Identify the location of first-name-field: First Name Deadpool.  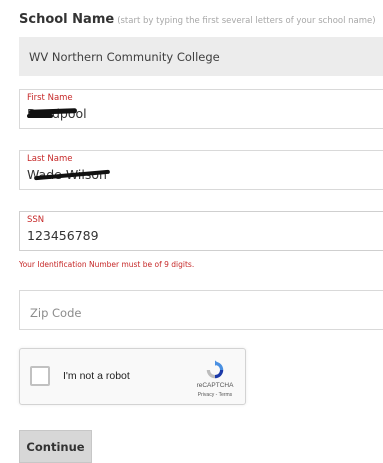
(201, 109).